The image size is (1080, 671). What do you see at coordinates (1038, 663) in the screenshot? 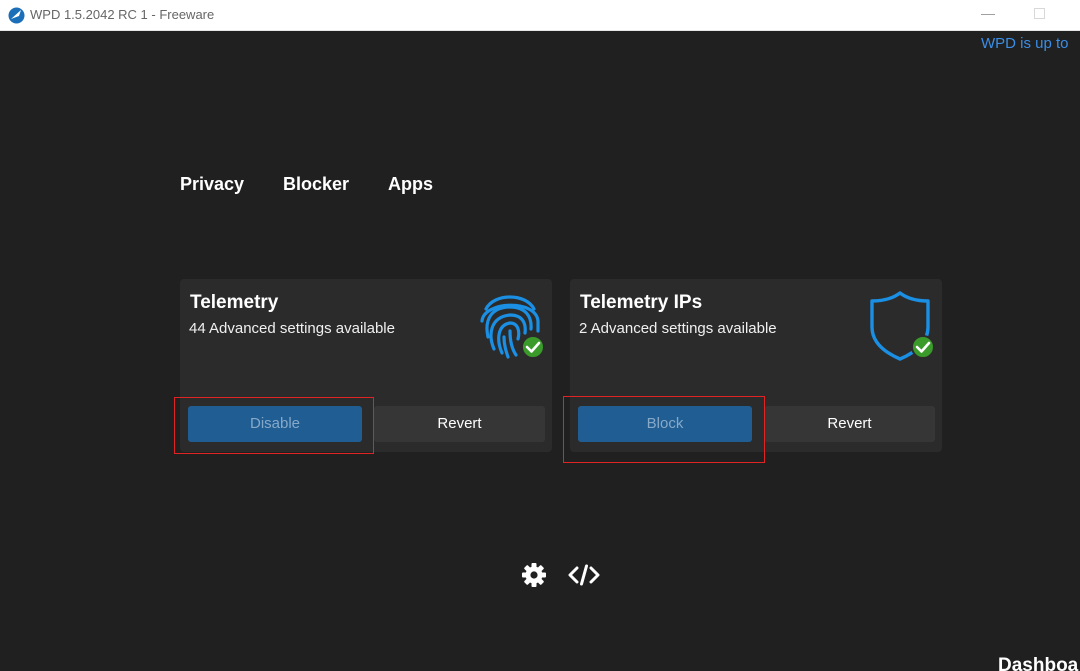
I see `dashboard-link: Dashboa` at bounding box center [1038, 663].